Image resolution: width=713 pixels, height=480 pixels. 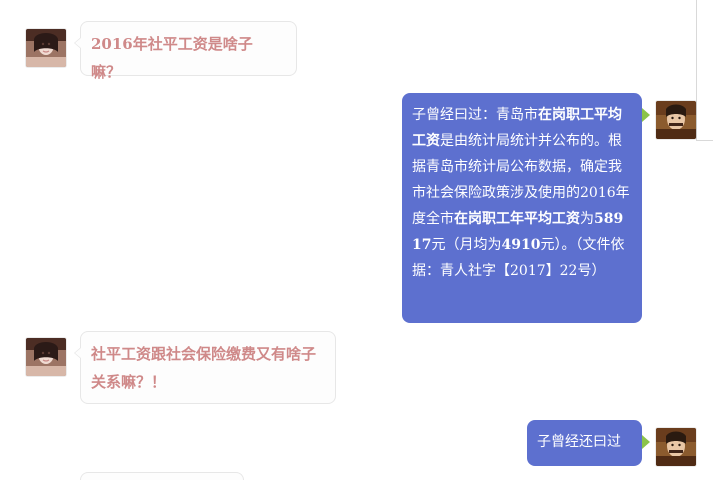 I want to click on message-text-segment: 子曾经曰过：青岛市, so click(x=475, y=115).